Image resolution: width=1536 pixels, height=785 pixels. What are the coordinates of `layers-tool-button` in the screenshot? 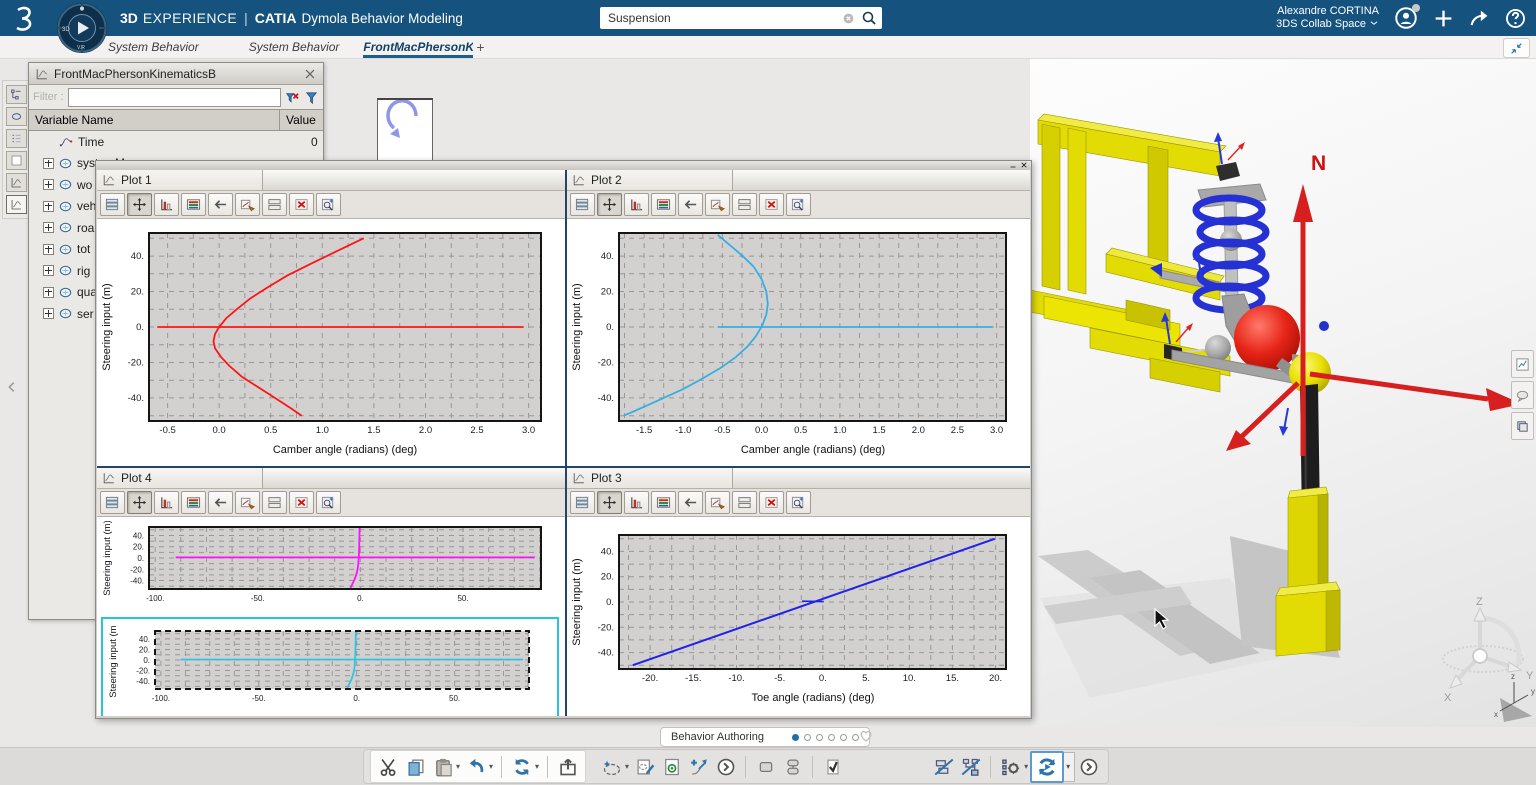 It's located at (1522, 426).